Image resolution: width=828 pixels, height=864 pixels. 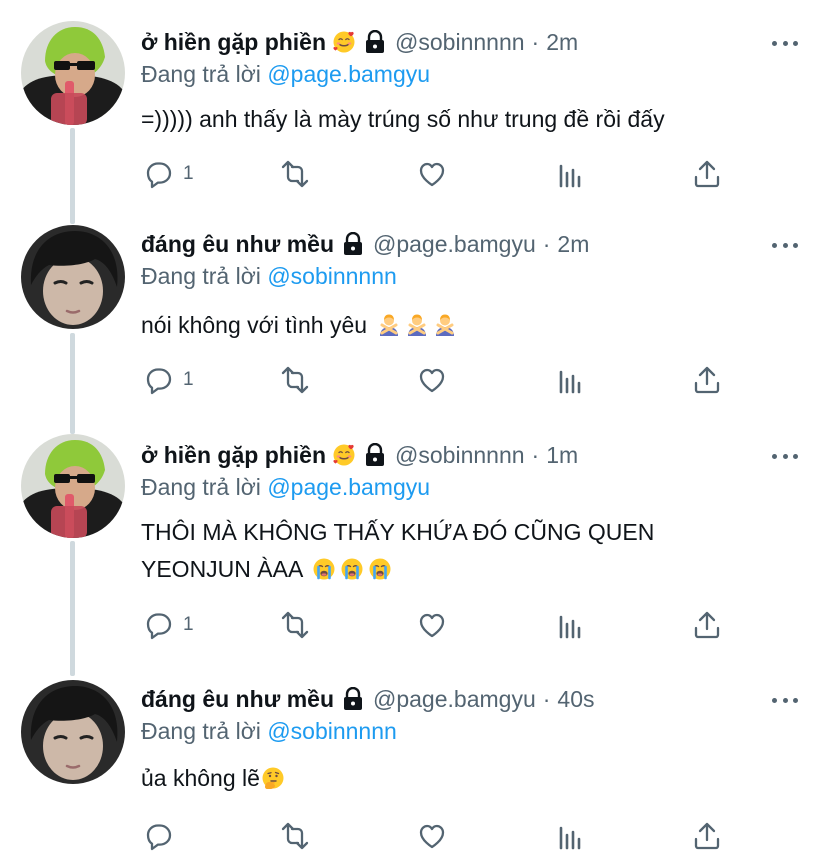 What do you see at coordinates (359, 42) in the screenshot?
I see `tweet-header: ở hiền gặp phiền @sobinnnnn · 2m` at bounding box center [359, 42].